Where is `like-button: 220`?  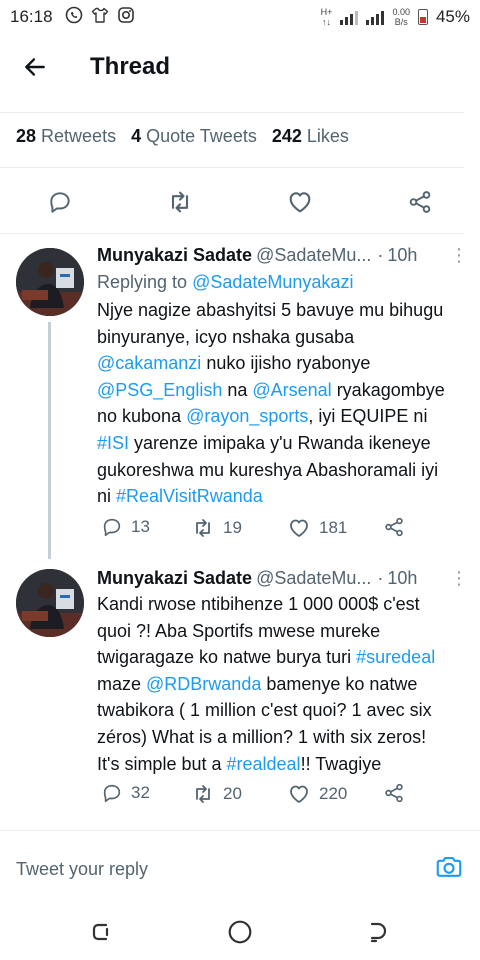
like-button: 220 is located at coordinates (317, 794).